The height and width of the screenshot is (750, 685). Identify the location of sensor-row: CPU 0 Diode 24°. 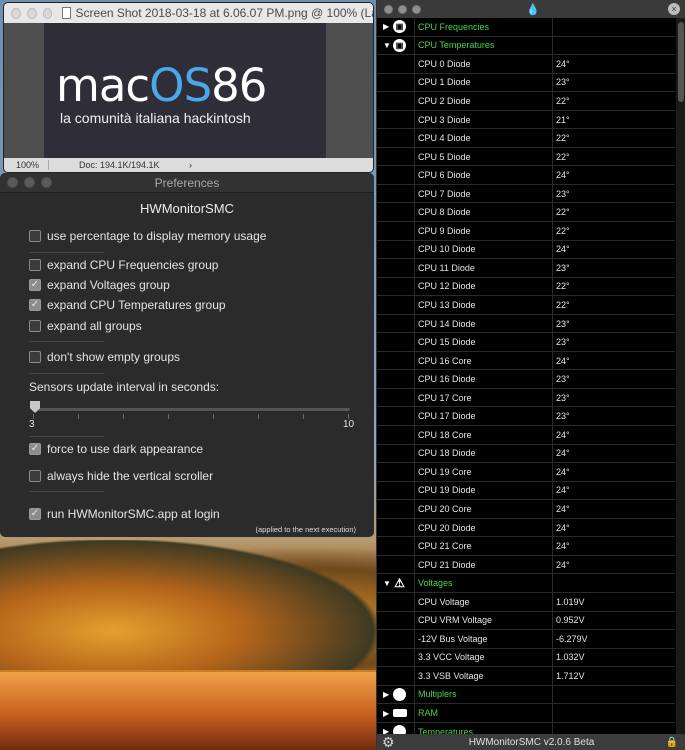
(526, 64).